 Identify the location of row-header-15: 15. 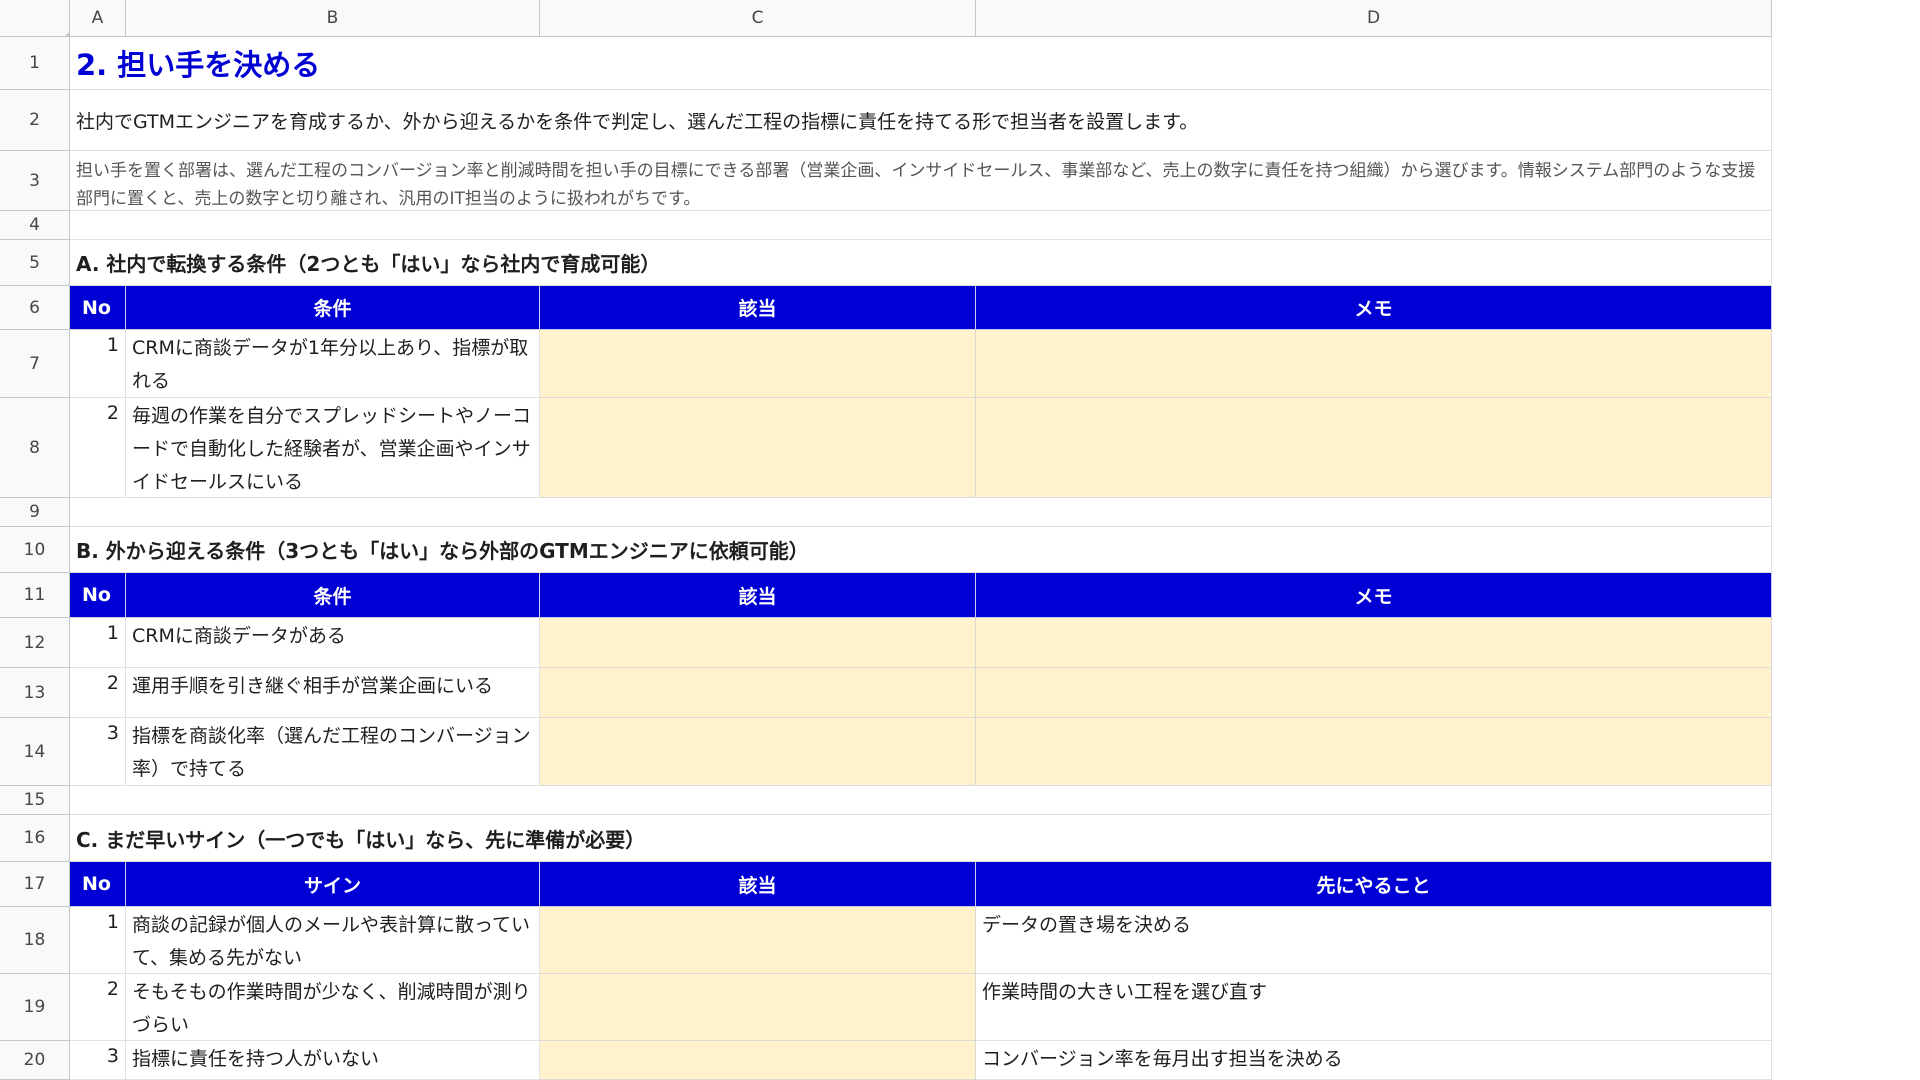
(35, 800).